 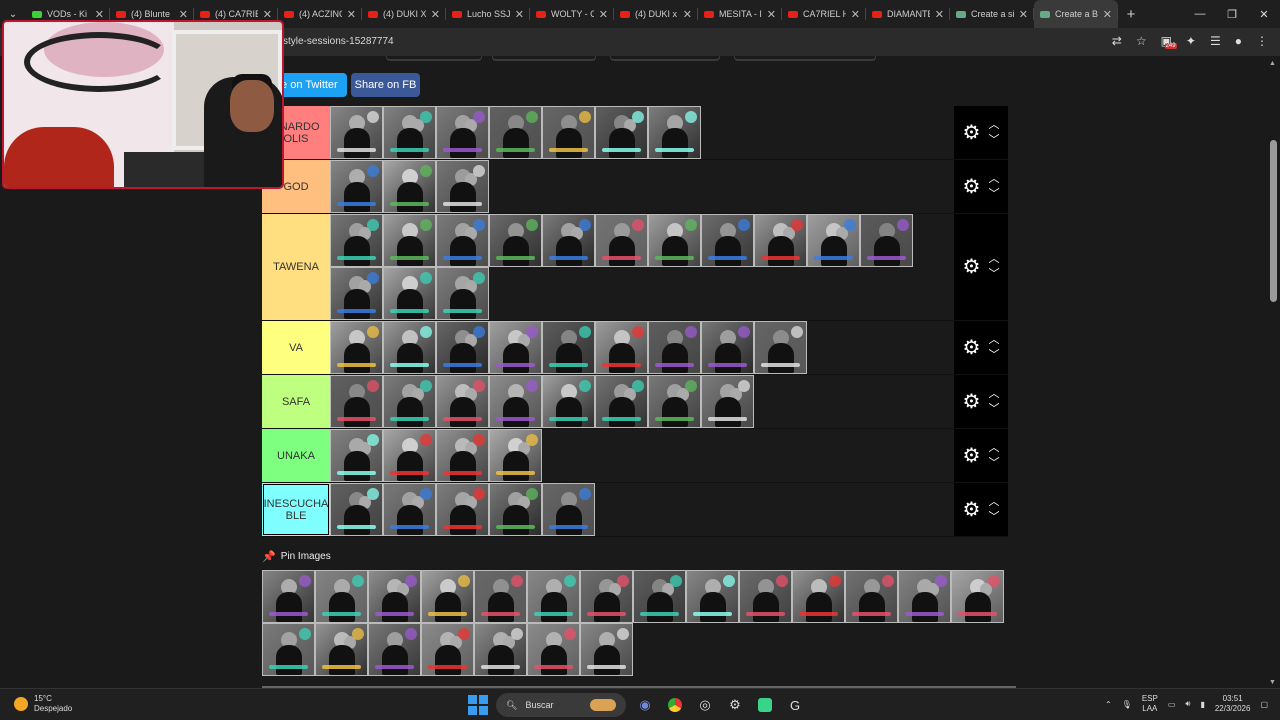 What do you see at coordinates (1150, 704) in the screenshot?
I see `language-indicator: ESP LAA` at bounding box center [1150, 704].